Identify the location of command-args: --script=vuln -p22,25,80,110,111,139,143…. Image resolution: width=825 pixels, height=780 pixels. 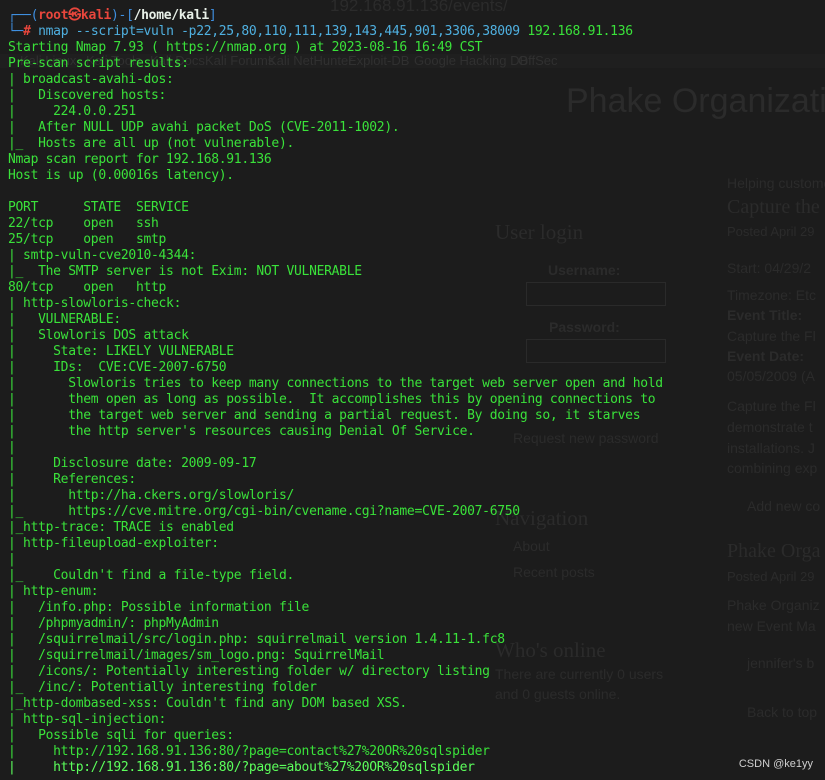
(298, 31).